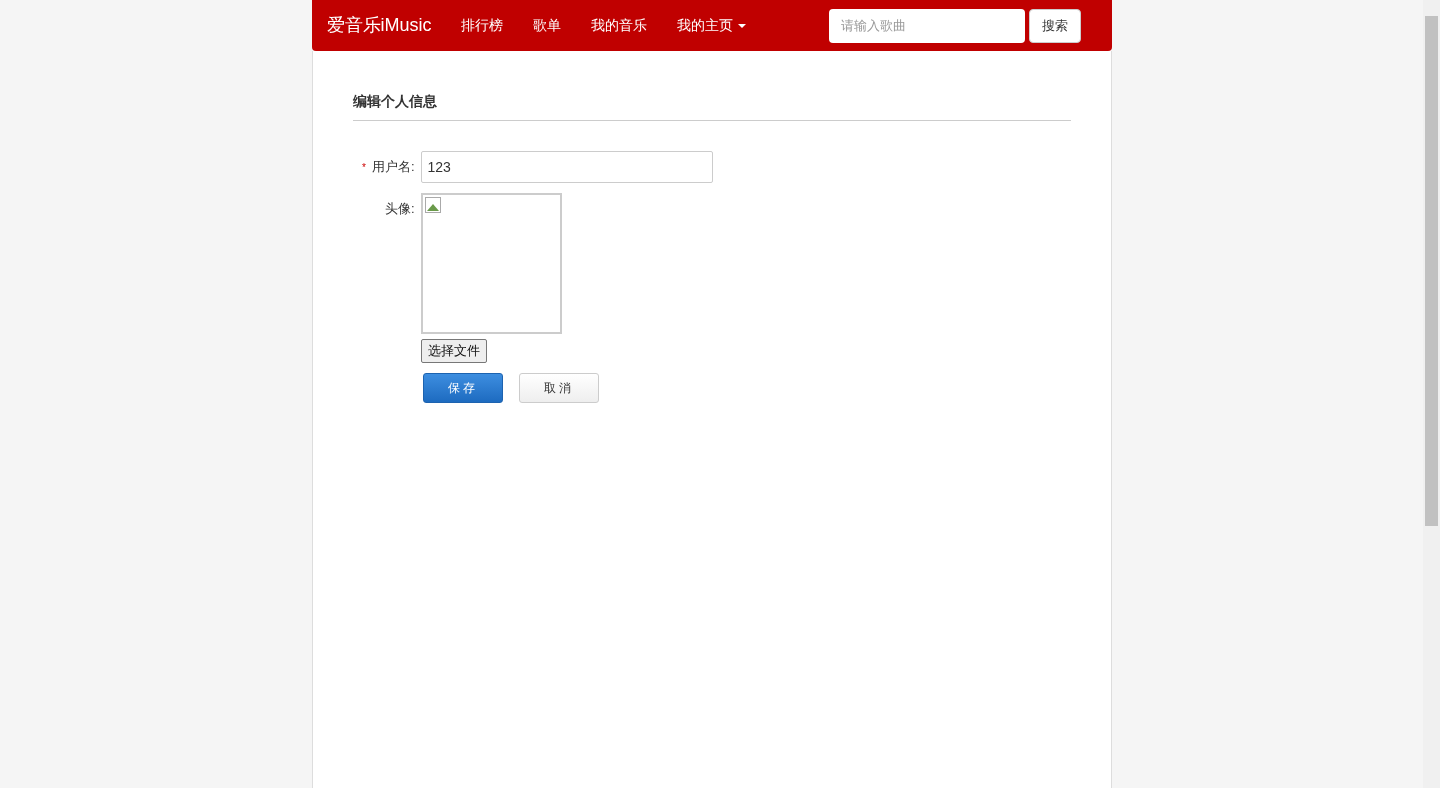 Image resolution: width=1440 pixels, height=788 pixels. What do you see at coordinates (399, 209) in the screenshot?
I see `field-label: 头像:` at bounding box center [399, 209].